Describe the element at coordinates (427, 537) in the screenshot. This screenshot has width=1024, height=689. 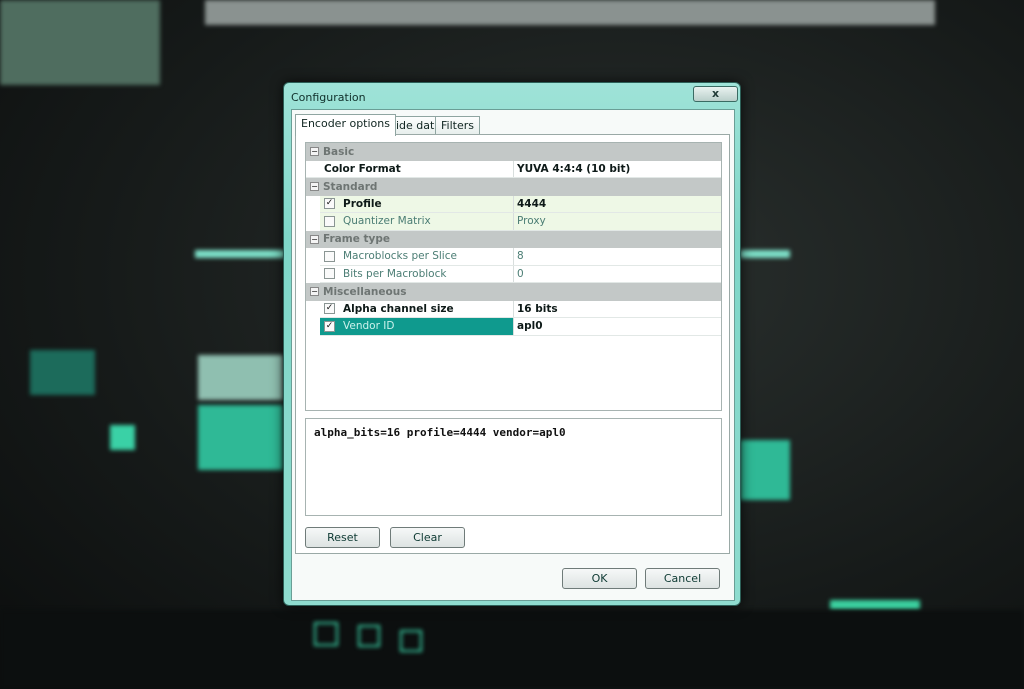
I see `clear-button: Clear` at that location.